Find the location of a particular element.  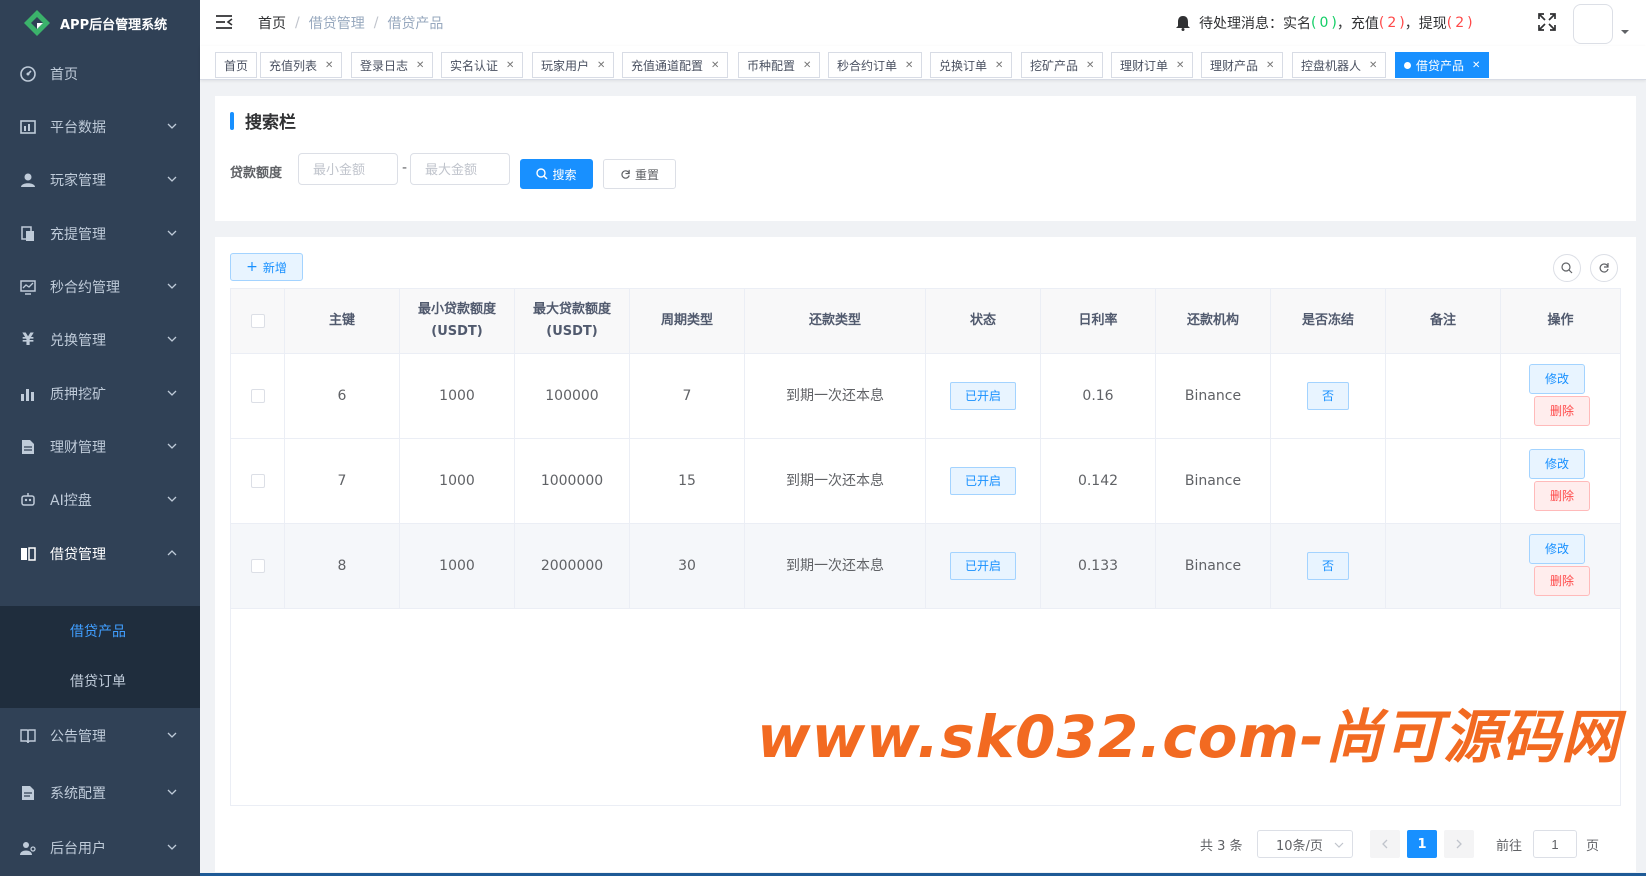

row-select-cell is located at coordinates (258, 481).